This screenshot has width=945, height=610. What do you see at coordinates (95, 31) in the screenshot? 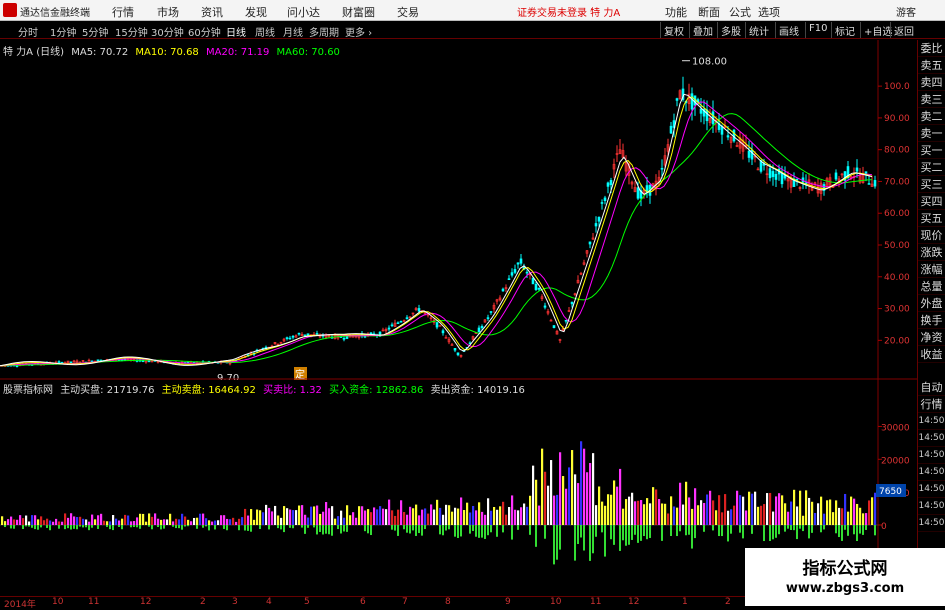
I see `tab-5min: 5分钟` at bounding box center [95, 31].